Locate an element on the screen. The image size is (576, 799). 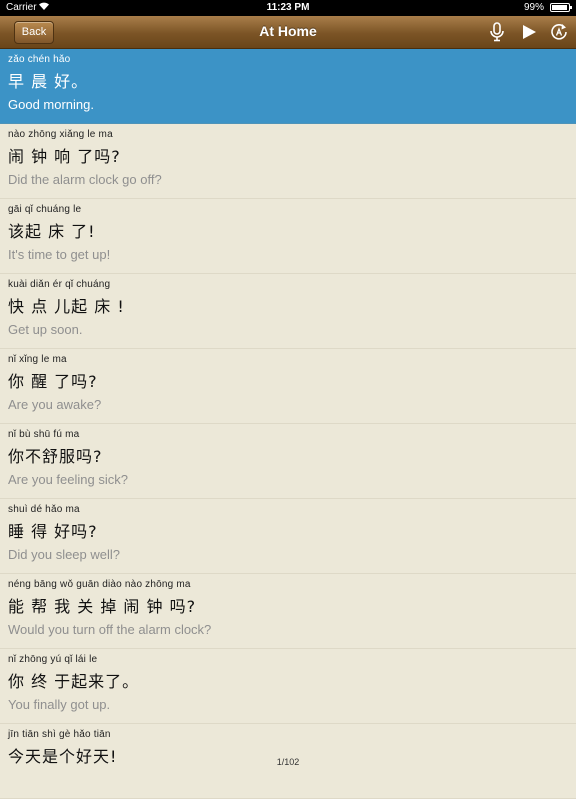
hanzi-text: 睡 得 好吗? is located at coordinates (53, 531).